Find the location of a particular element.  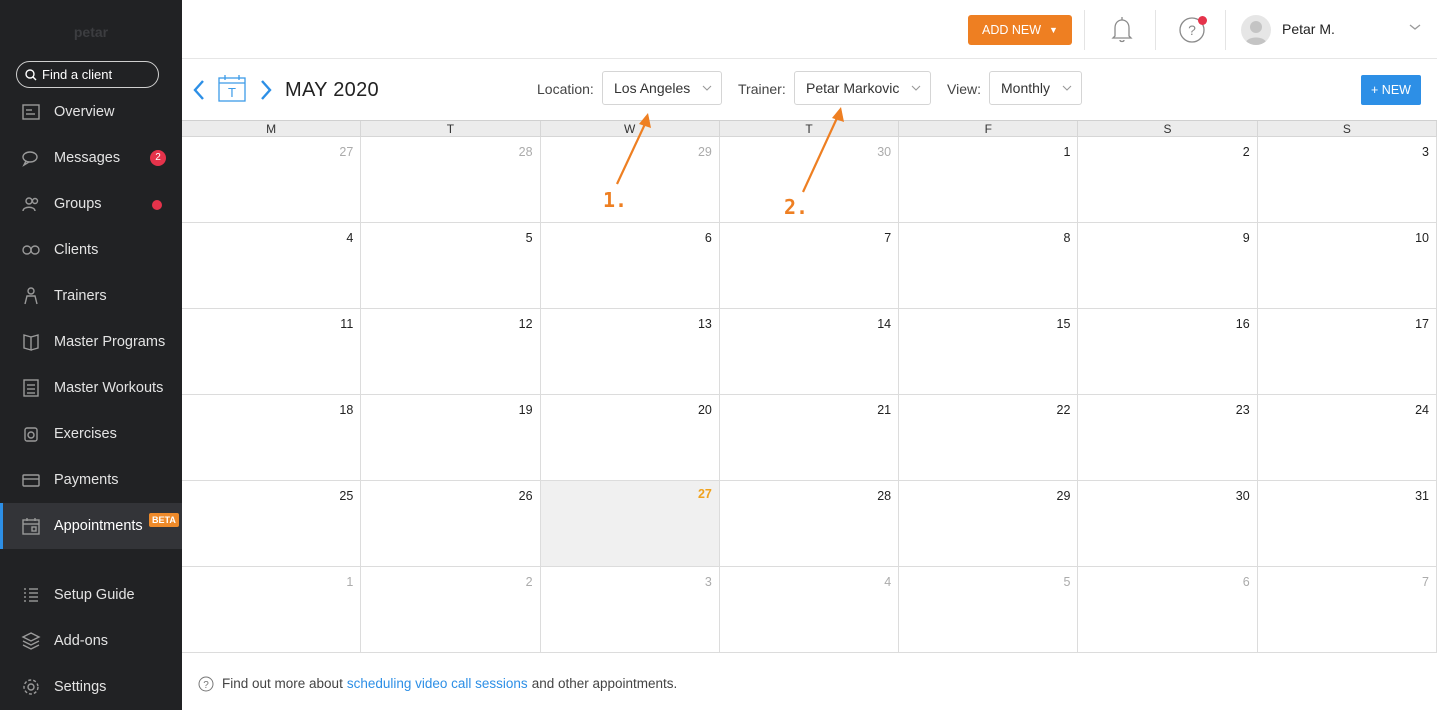

calendar-day: 25 is located at coordinates (272, 524).